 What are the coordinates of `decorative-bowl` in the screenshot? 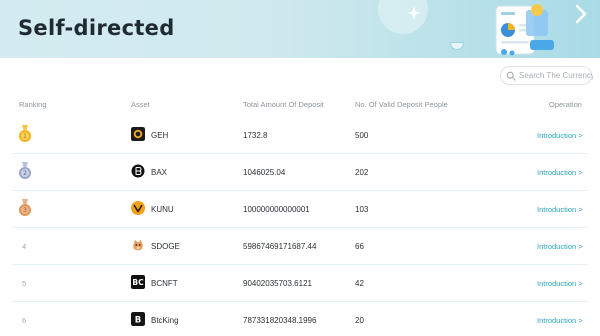 It's located at (457, 46).